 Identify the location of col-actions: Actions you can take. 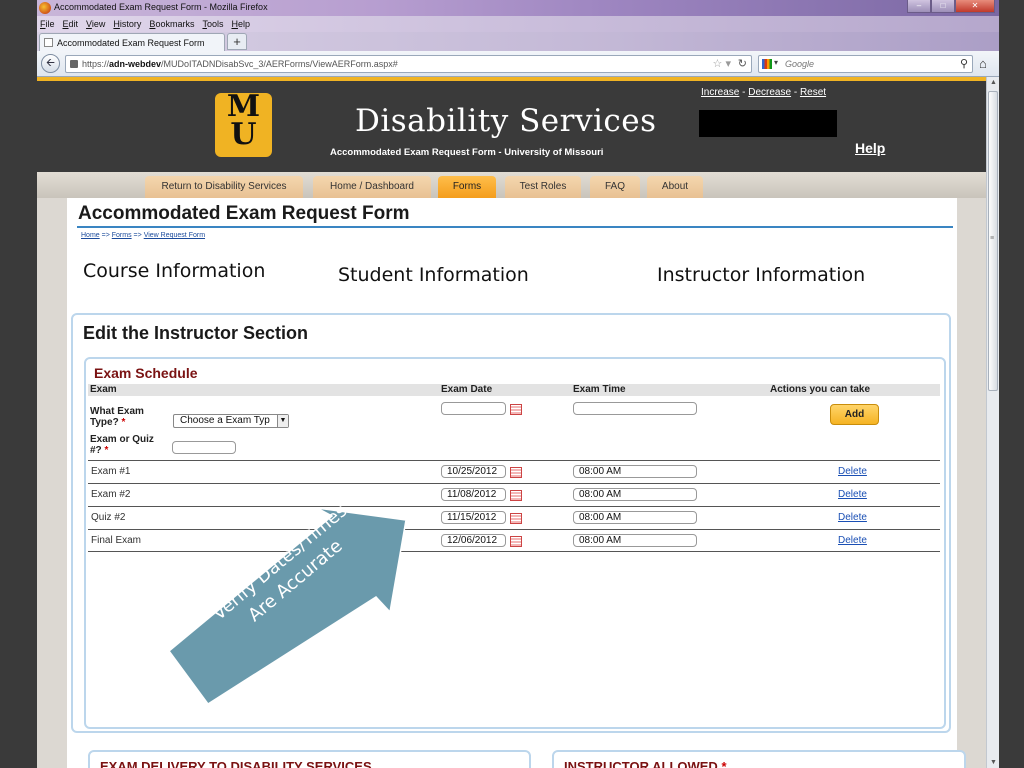
(820, 389).